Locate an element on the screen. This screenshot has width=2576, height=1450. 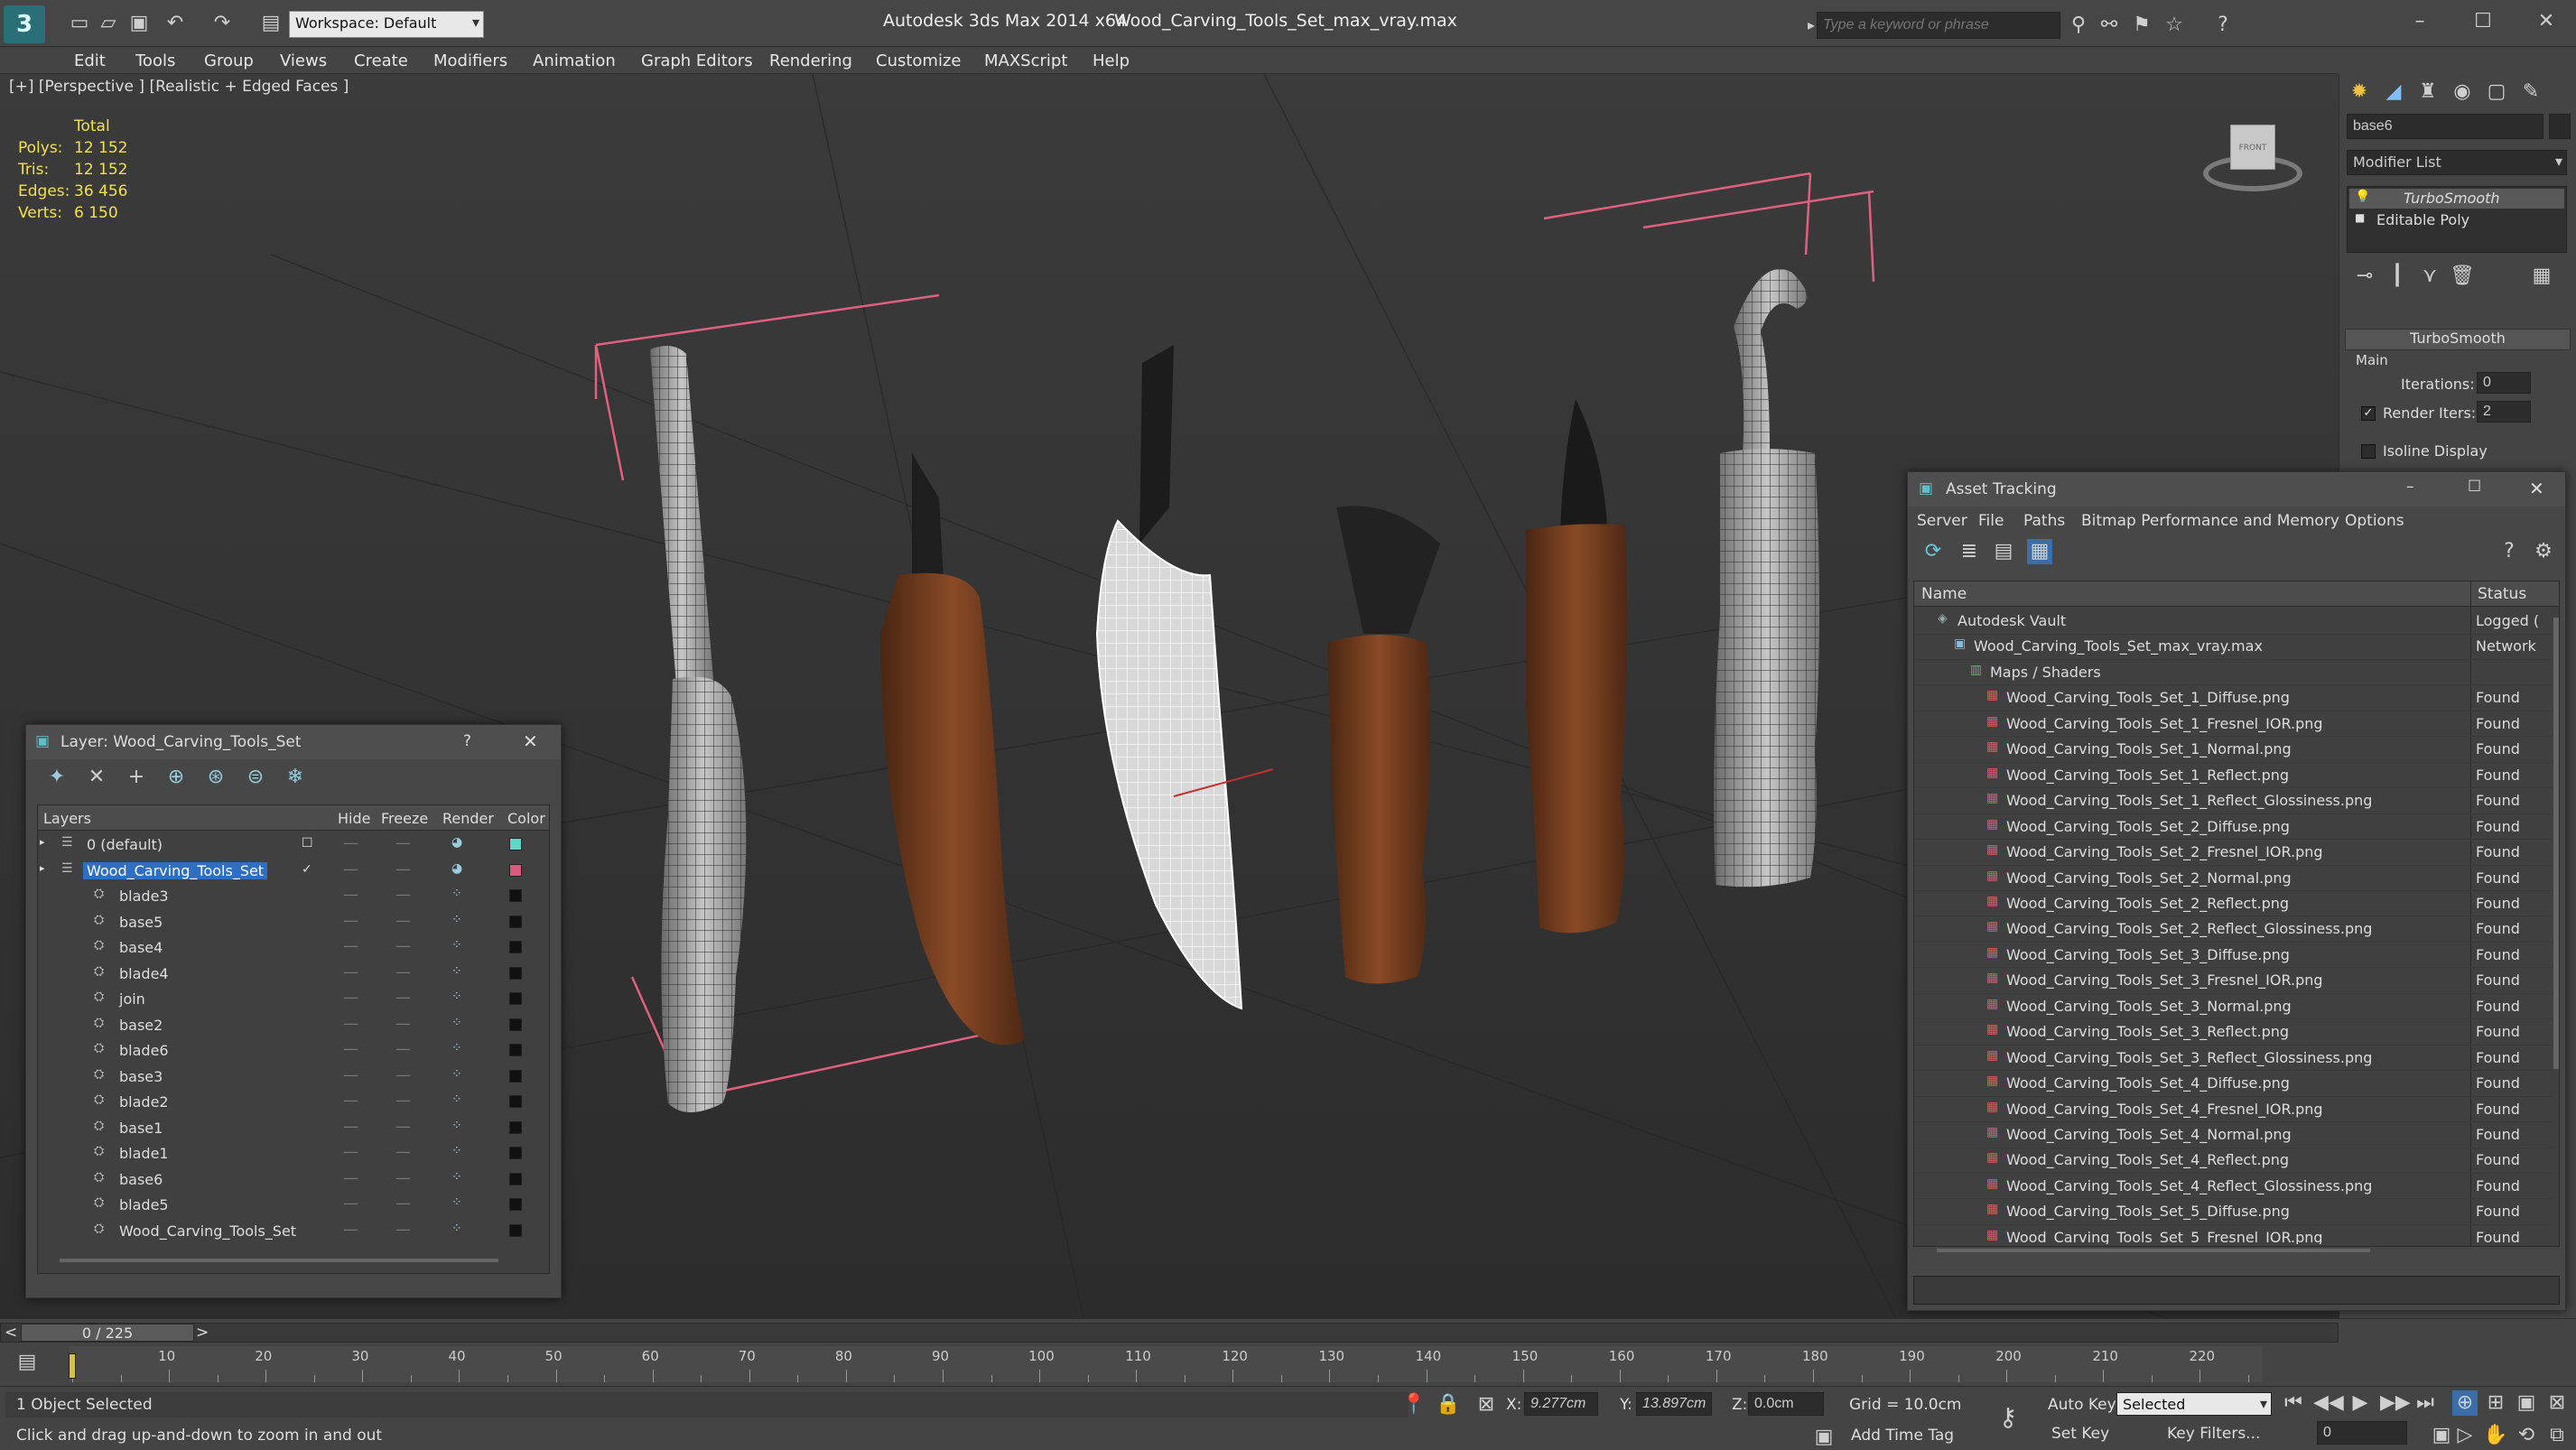
modifier-stack-item: ■ Editable Poly is located at coordinates (2456, 220).